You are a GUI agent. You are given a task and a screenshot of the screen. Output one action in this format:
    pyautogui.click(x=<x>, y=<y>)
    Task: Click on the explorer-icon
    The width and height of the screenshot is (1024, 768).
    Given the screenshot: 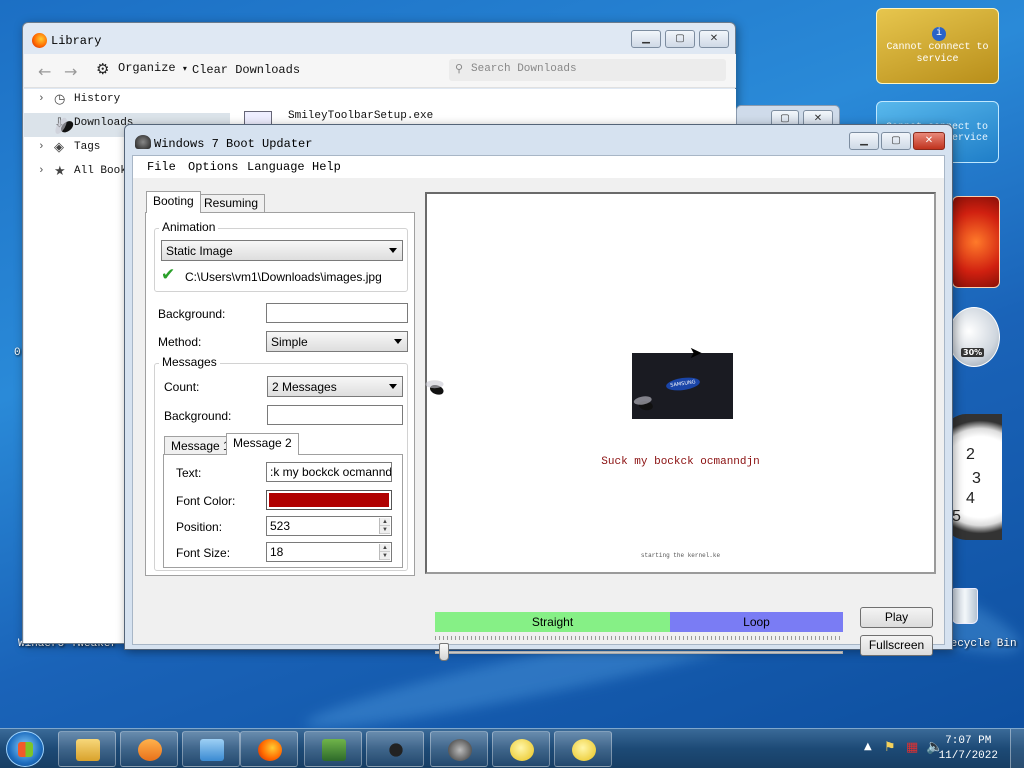 What is the action you would take?
    pyautogui.click(x=88, y=750)
    